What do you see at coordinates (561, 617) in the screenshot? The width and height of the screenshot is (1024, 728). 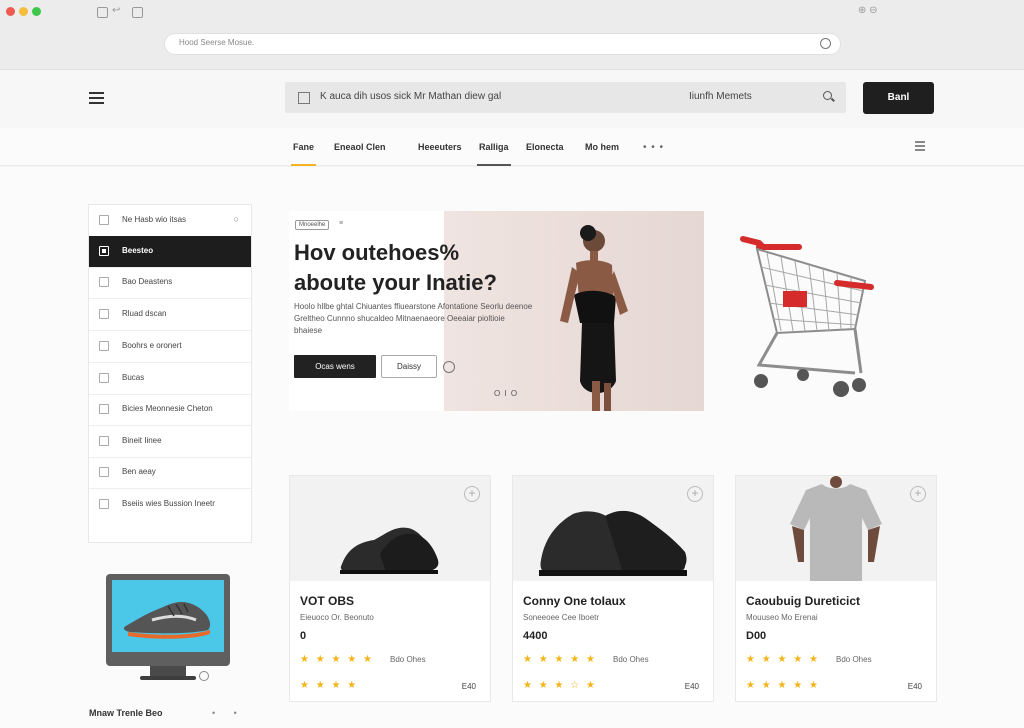 I see `product-subtitle: Soneeoee Cee Iboetr` at bounding box center [561, 617].